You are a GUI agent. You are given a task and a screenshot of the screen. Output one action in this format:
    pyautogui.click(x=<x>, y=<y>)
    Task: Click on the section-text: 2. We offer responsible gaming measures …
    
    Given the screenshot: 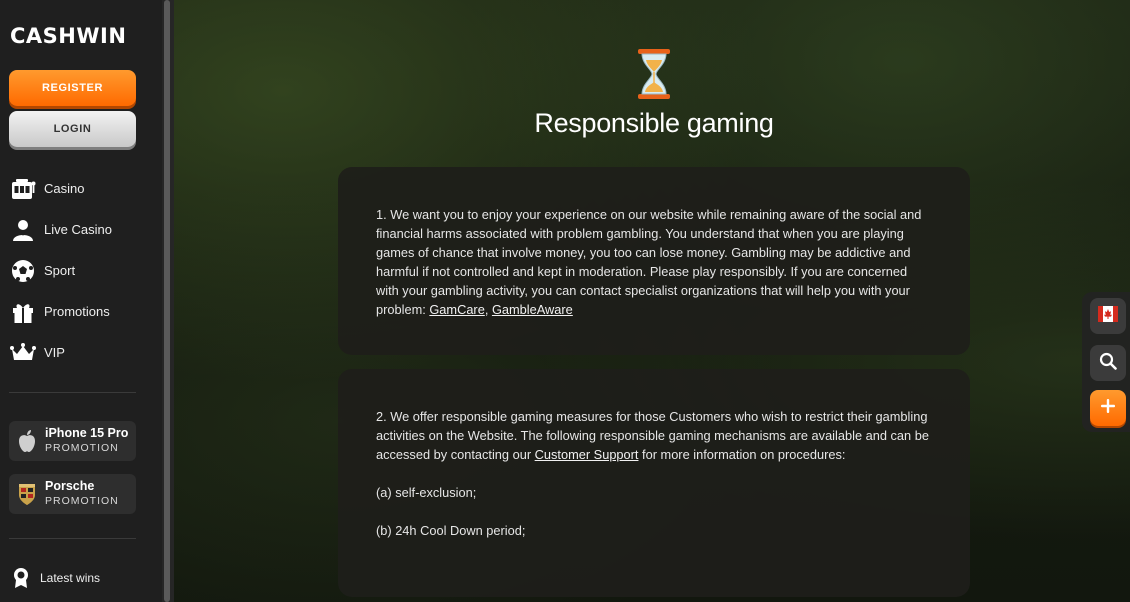 What is the action you would take?
    pyautogui.click(x=652, y=435)
    